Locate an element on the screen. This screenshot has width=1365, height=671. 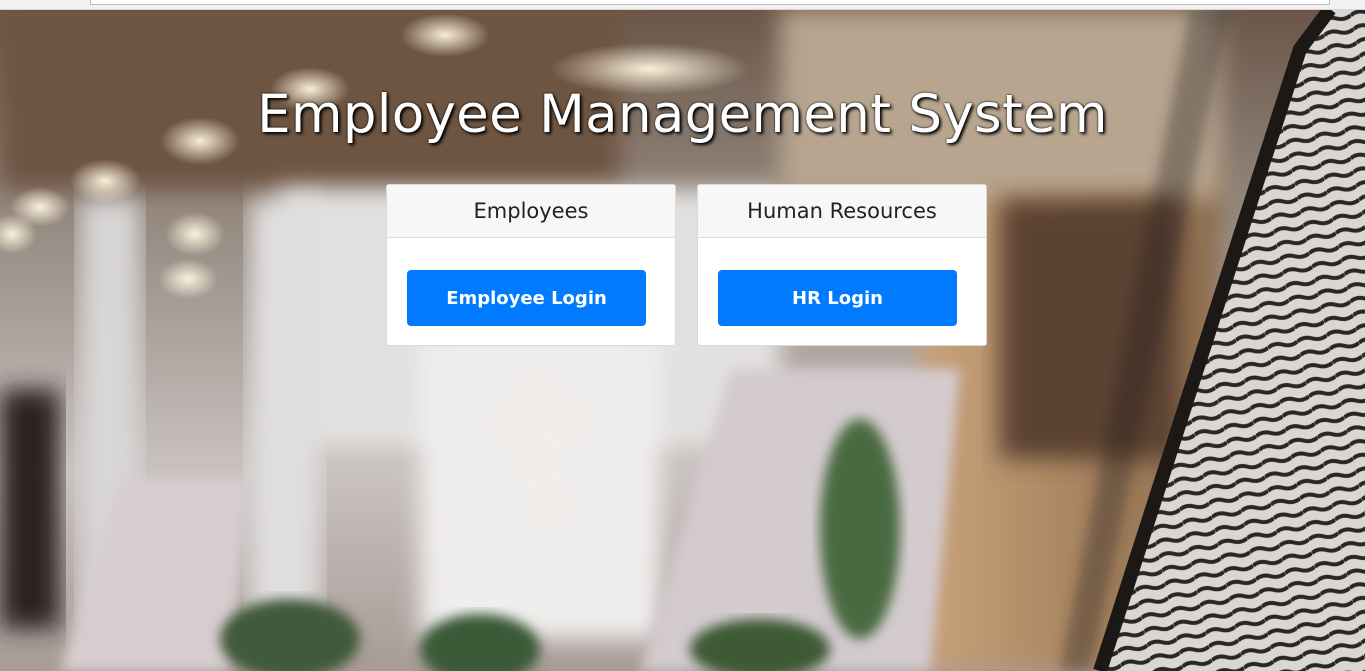
employees-card-body: Employee Login is located at coordinates (531, 282).